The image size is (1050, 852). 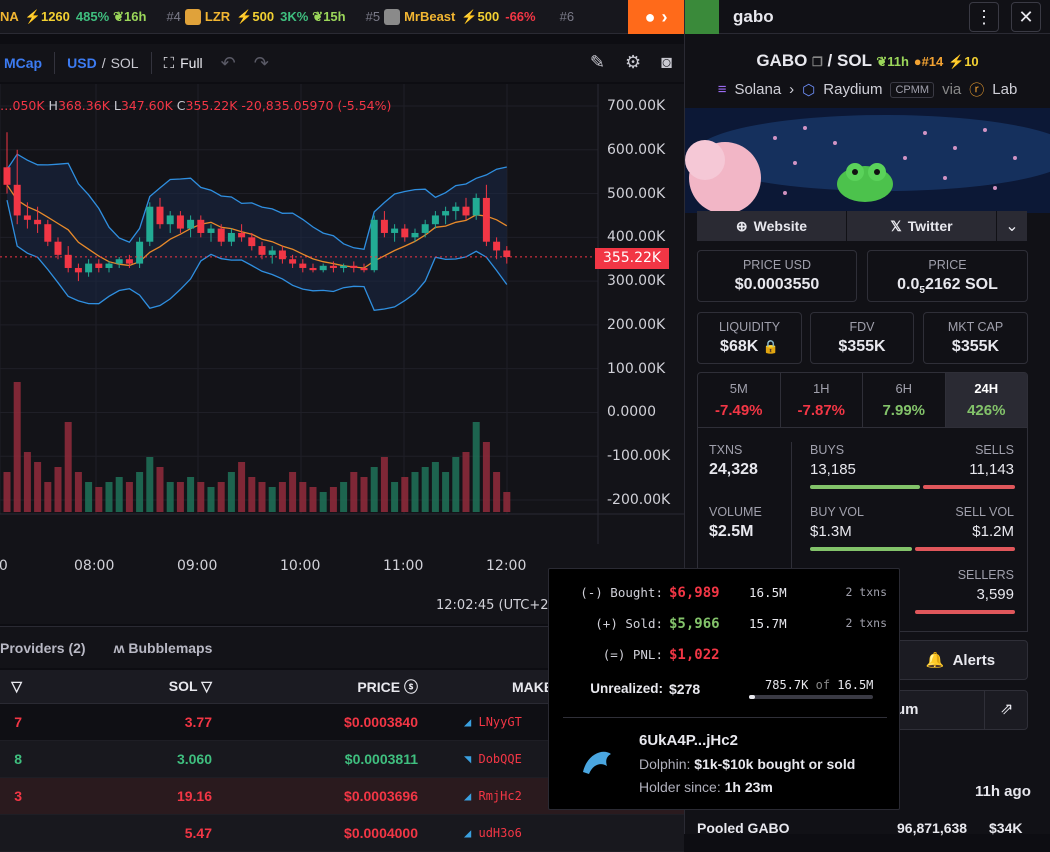 I want to click on ticker-item: NA ⚡1260 485% ❦16h, so click(x=73, y=17).